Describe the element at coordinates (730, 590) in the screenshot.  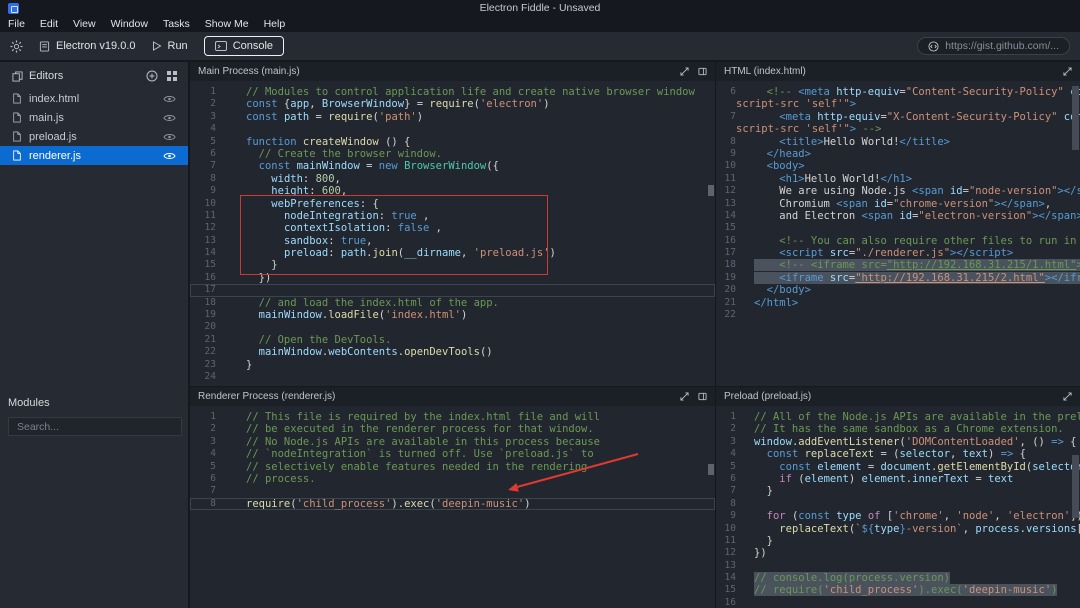
I see `line-number: 15` at that location.